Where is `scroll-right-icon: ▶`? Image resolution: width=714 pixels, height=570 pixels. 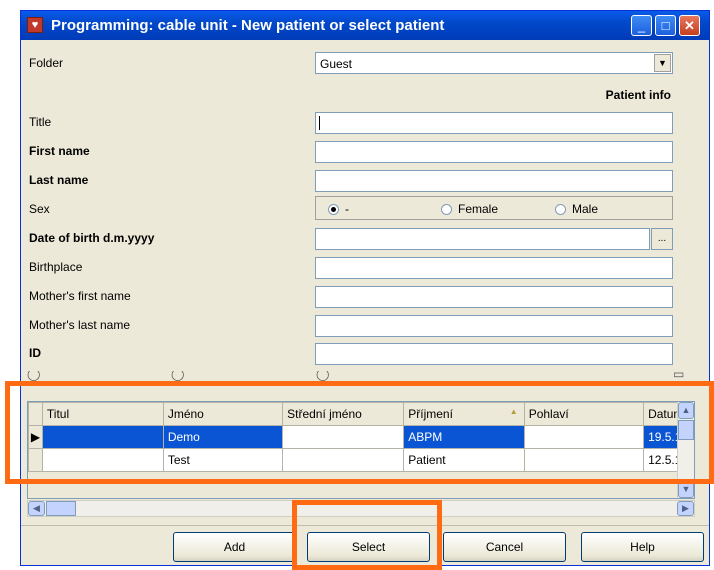 scroll-right-icon: ▶ is located at coordinates (685, 508).